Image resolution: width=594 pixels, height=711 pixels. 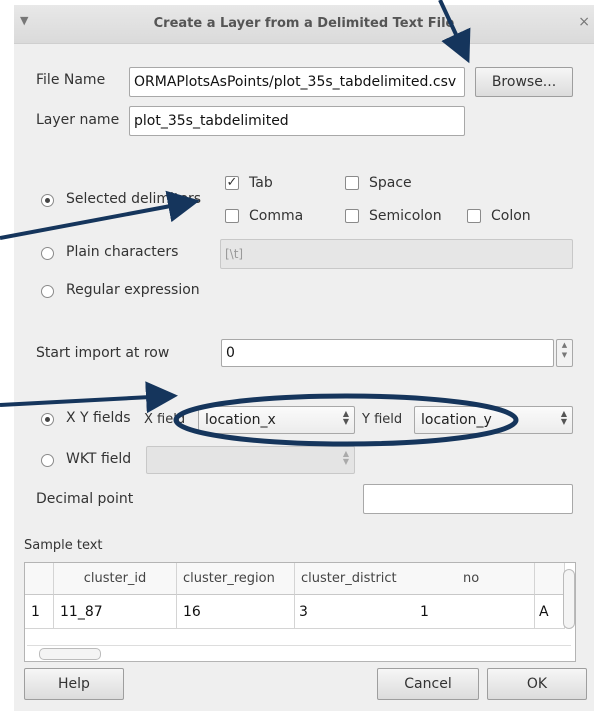 What do you see at coordinates (100, 215) in the screenshot?
I see `annotation-arrow-delimiters` at bounding box center [100, 215].